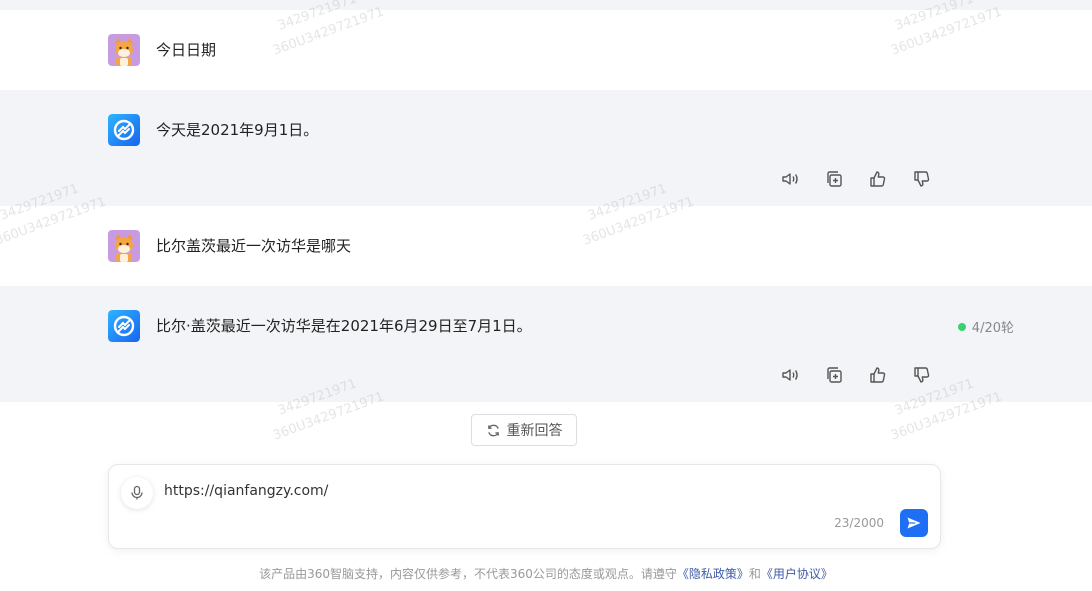  What do you see at coordinates (468, 574) in the screenshot?
I see `footer-text: 该产品由360智脑支持，内容仅供参考，不代表360公司的态度或观点。请遵守` at bounding box center [468, 574].